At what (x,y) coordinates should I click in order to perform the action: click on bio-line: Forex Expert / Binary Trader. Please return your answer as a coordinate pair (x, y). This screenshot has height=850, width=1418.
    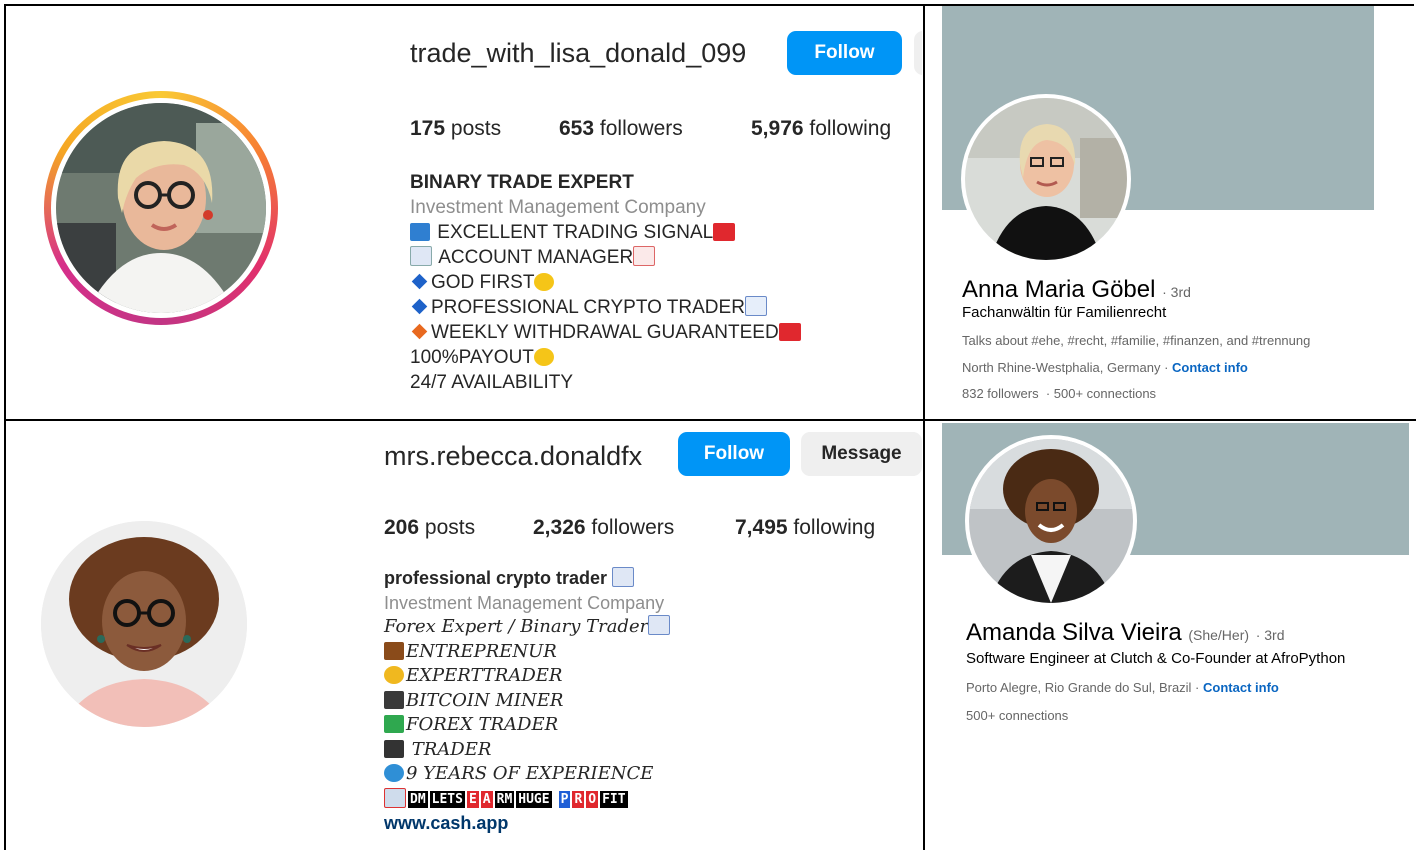
    Looking at the image, I should click on (528, 627).